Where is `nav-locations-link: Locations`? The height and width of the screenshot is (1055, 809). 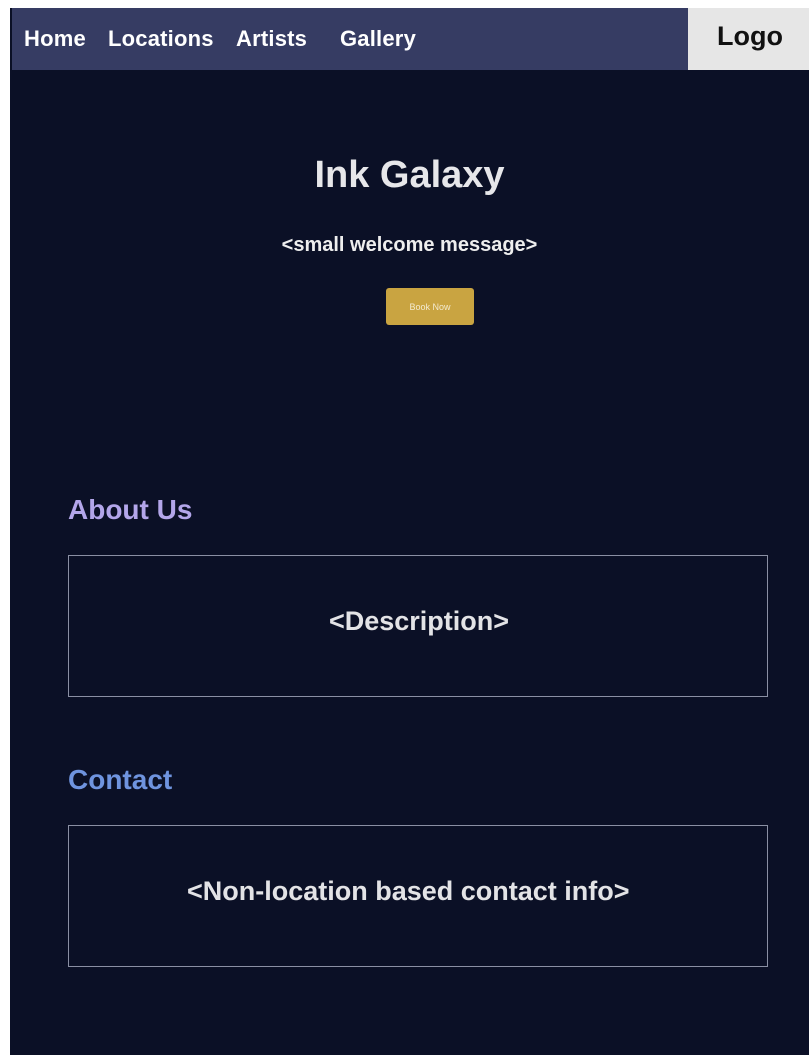
nav-locations-link: Locations is located at coordinates (161, 39).